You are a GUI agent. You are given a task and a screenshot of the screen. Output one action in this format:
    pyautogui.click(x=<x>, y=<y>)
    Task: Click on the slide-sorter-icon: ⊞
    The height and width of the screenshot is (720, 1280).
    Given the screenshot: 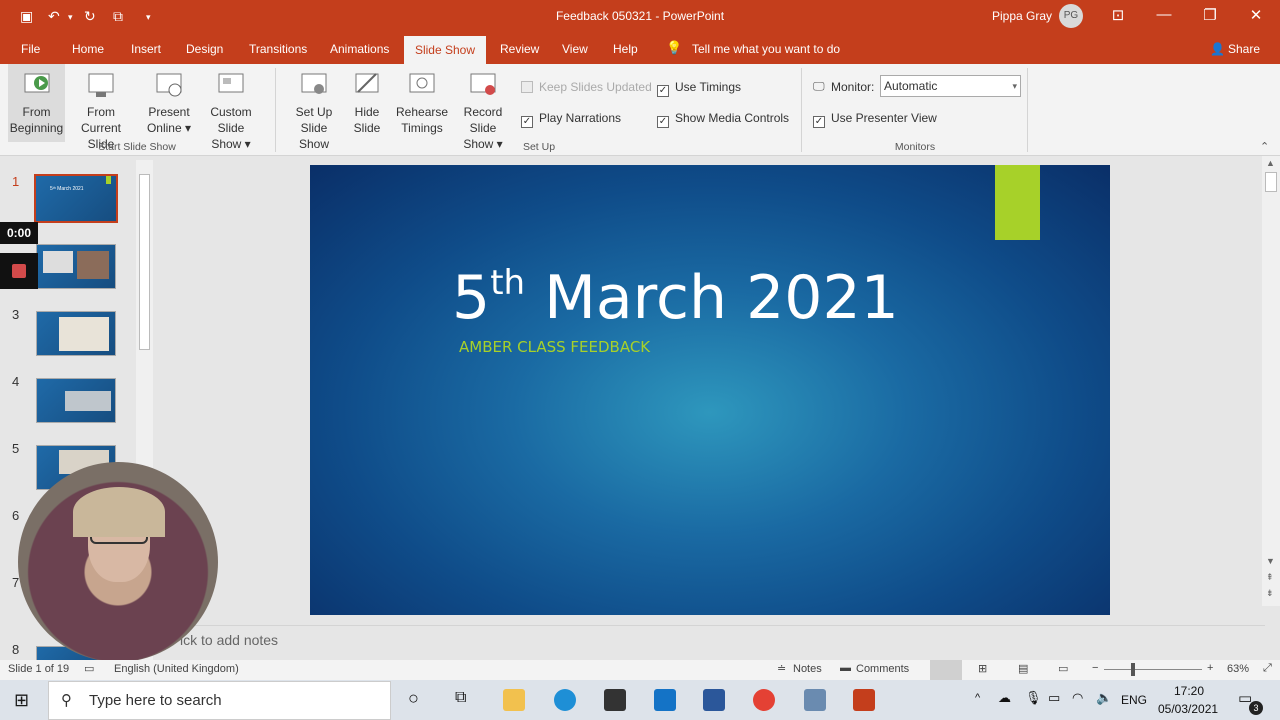 What is the action you would take?
    pyautogui.click(x=982, y=668)
    